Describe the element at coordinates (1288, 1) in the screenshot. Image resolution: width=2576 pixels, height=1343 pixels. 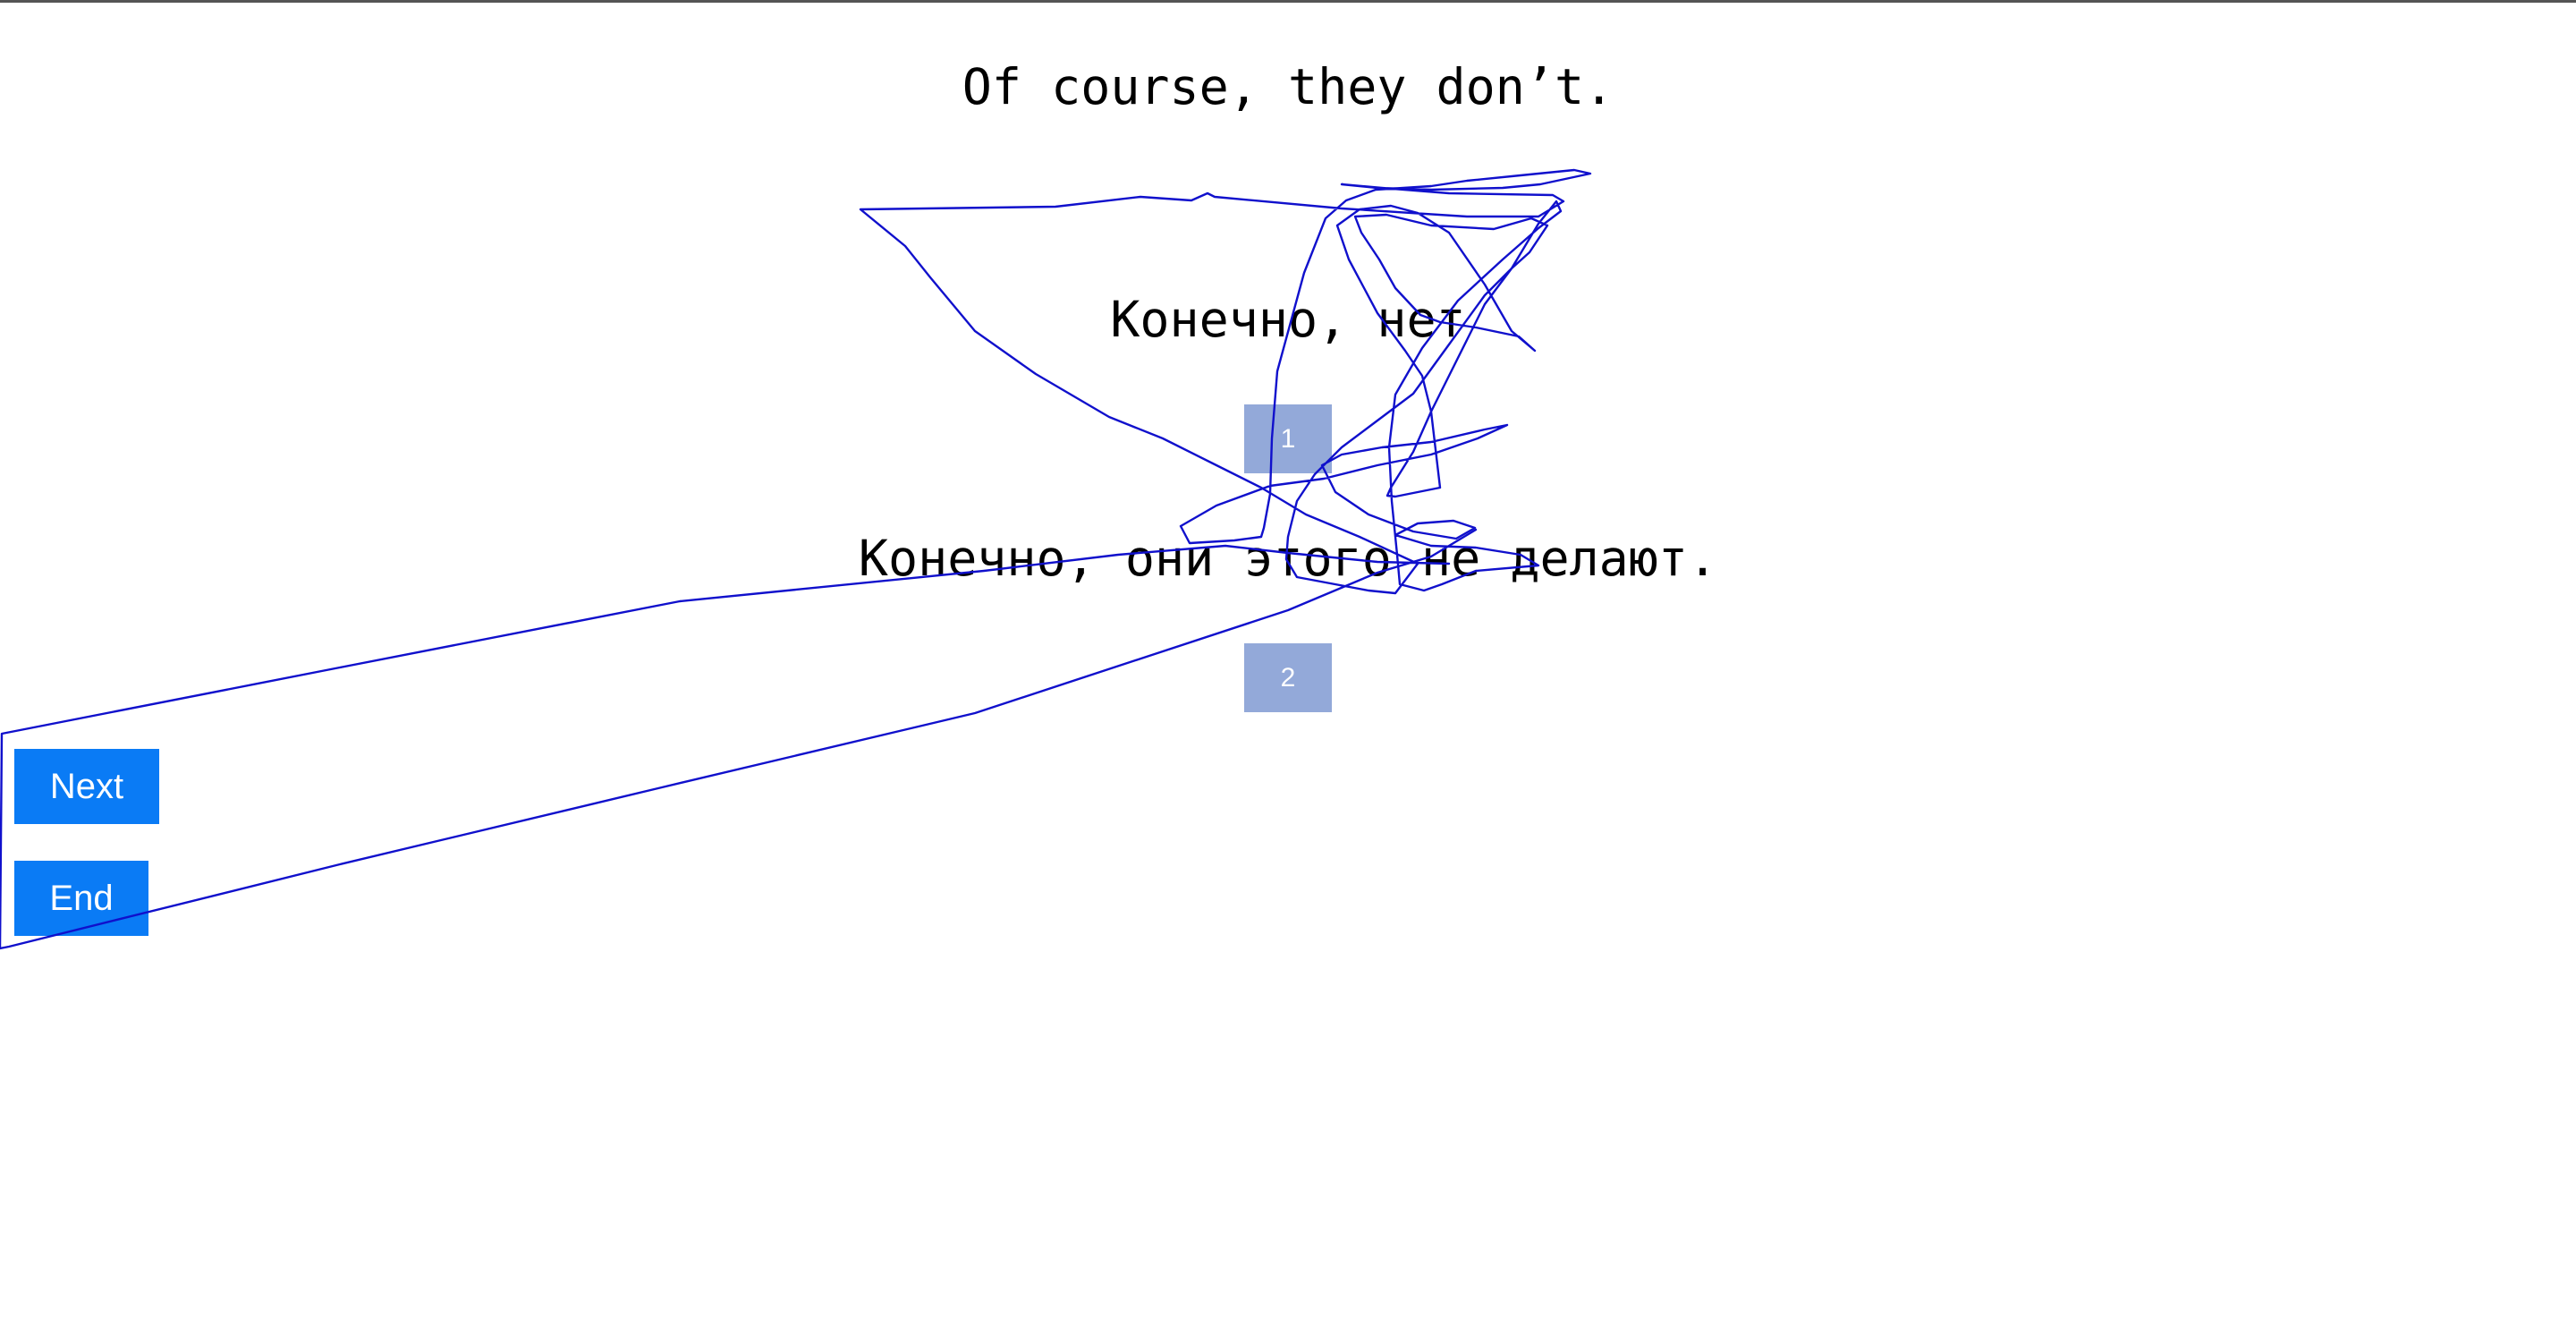
I see `top-border` at that location.